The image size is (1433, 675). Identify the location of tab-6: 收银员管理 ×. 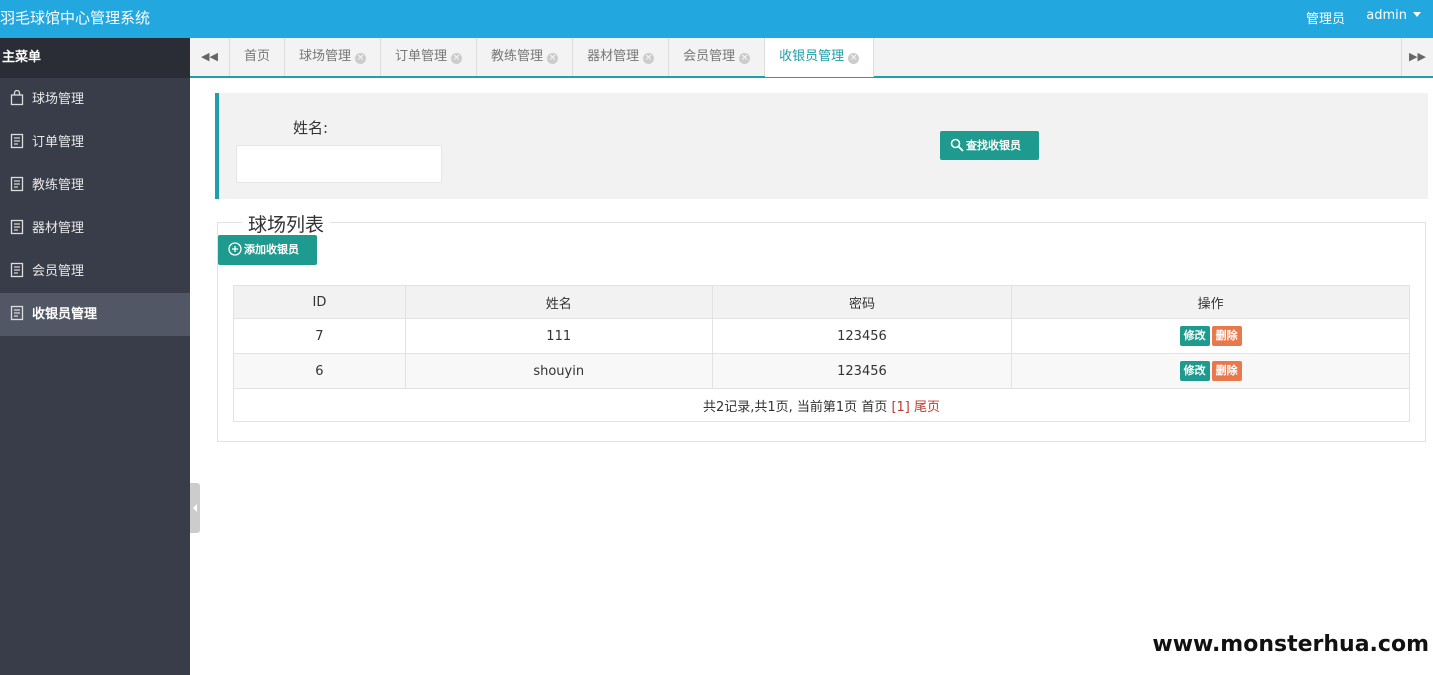
(820, 57).